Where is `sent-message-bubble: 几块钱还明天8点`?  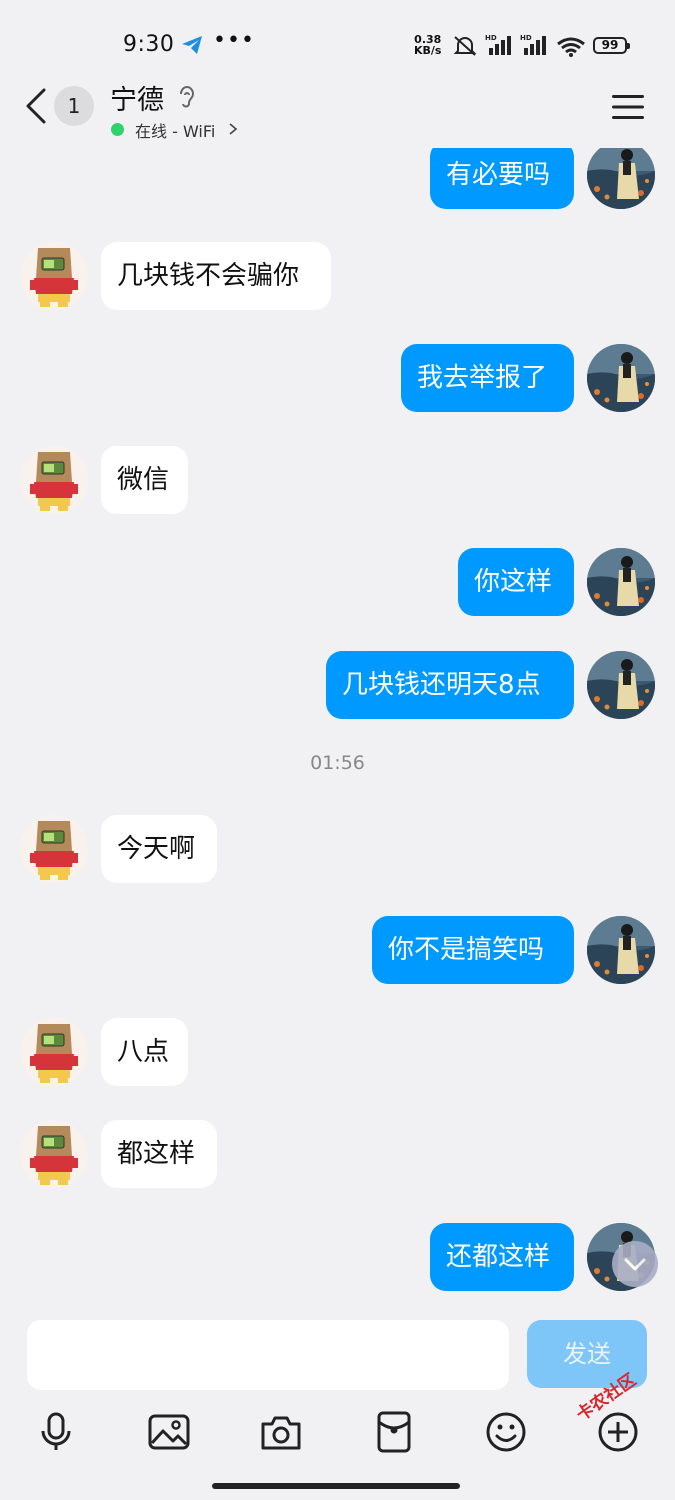 sent-message-bubble: 几块钱还明天8点 is located at coordinates (450, 685).